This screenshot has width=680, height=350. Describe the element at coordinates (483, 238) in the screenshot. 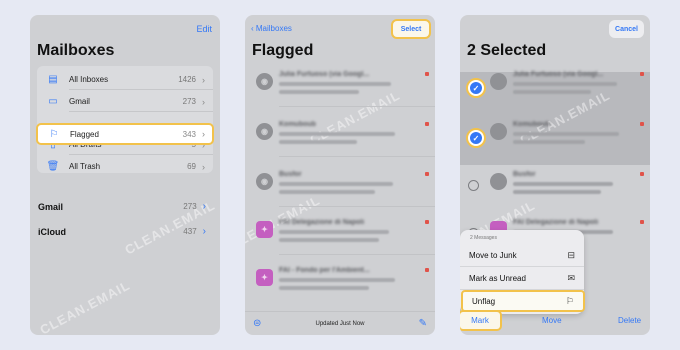

I see `menu-header: 2 Messages` at that location.